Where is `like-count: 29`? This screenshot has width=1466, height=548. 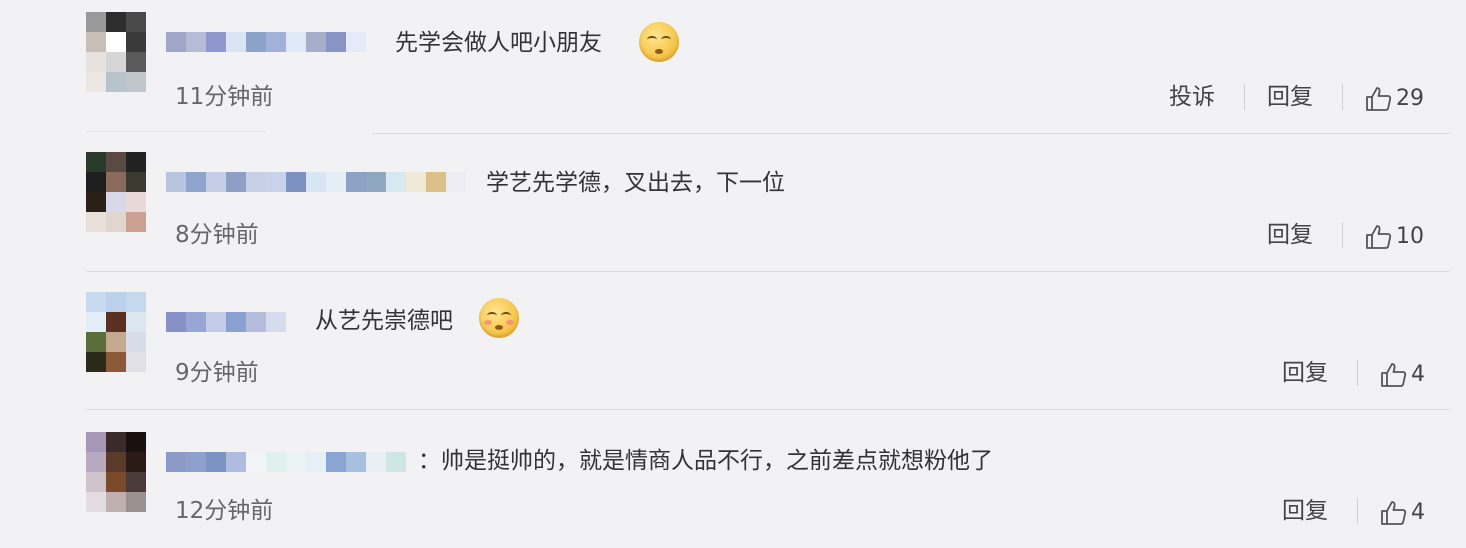
like-count: 29 is located at coordinates (1410, 98).